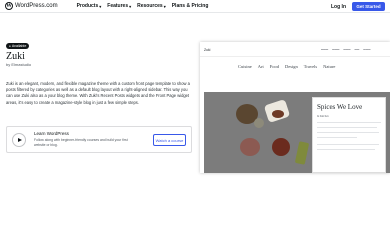  I want to click on featured-meta: In Kitchen, so click(323, 116).